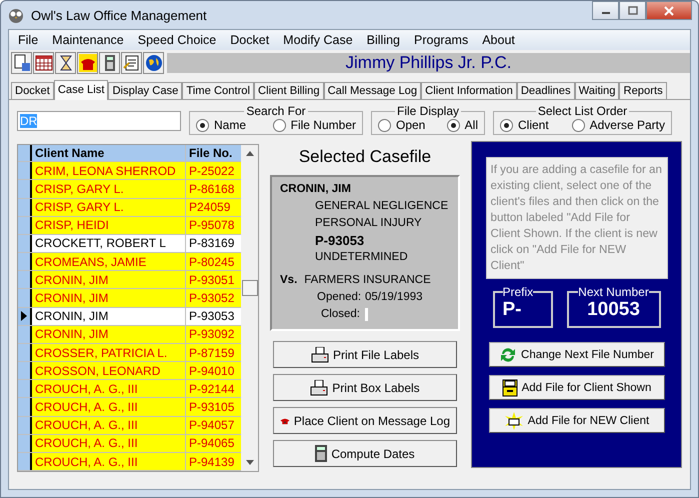 Image resolution: width=699 pixels, height=498 pixels. Describe the element at coordinates (109, 171) in the screenshot. I see `table-cell: CRIM, LEONA SHERROD` at that location.